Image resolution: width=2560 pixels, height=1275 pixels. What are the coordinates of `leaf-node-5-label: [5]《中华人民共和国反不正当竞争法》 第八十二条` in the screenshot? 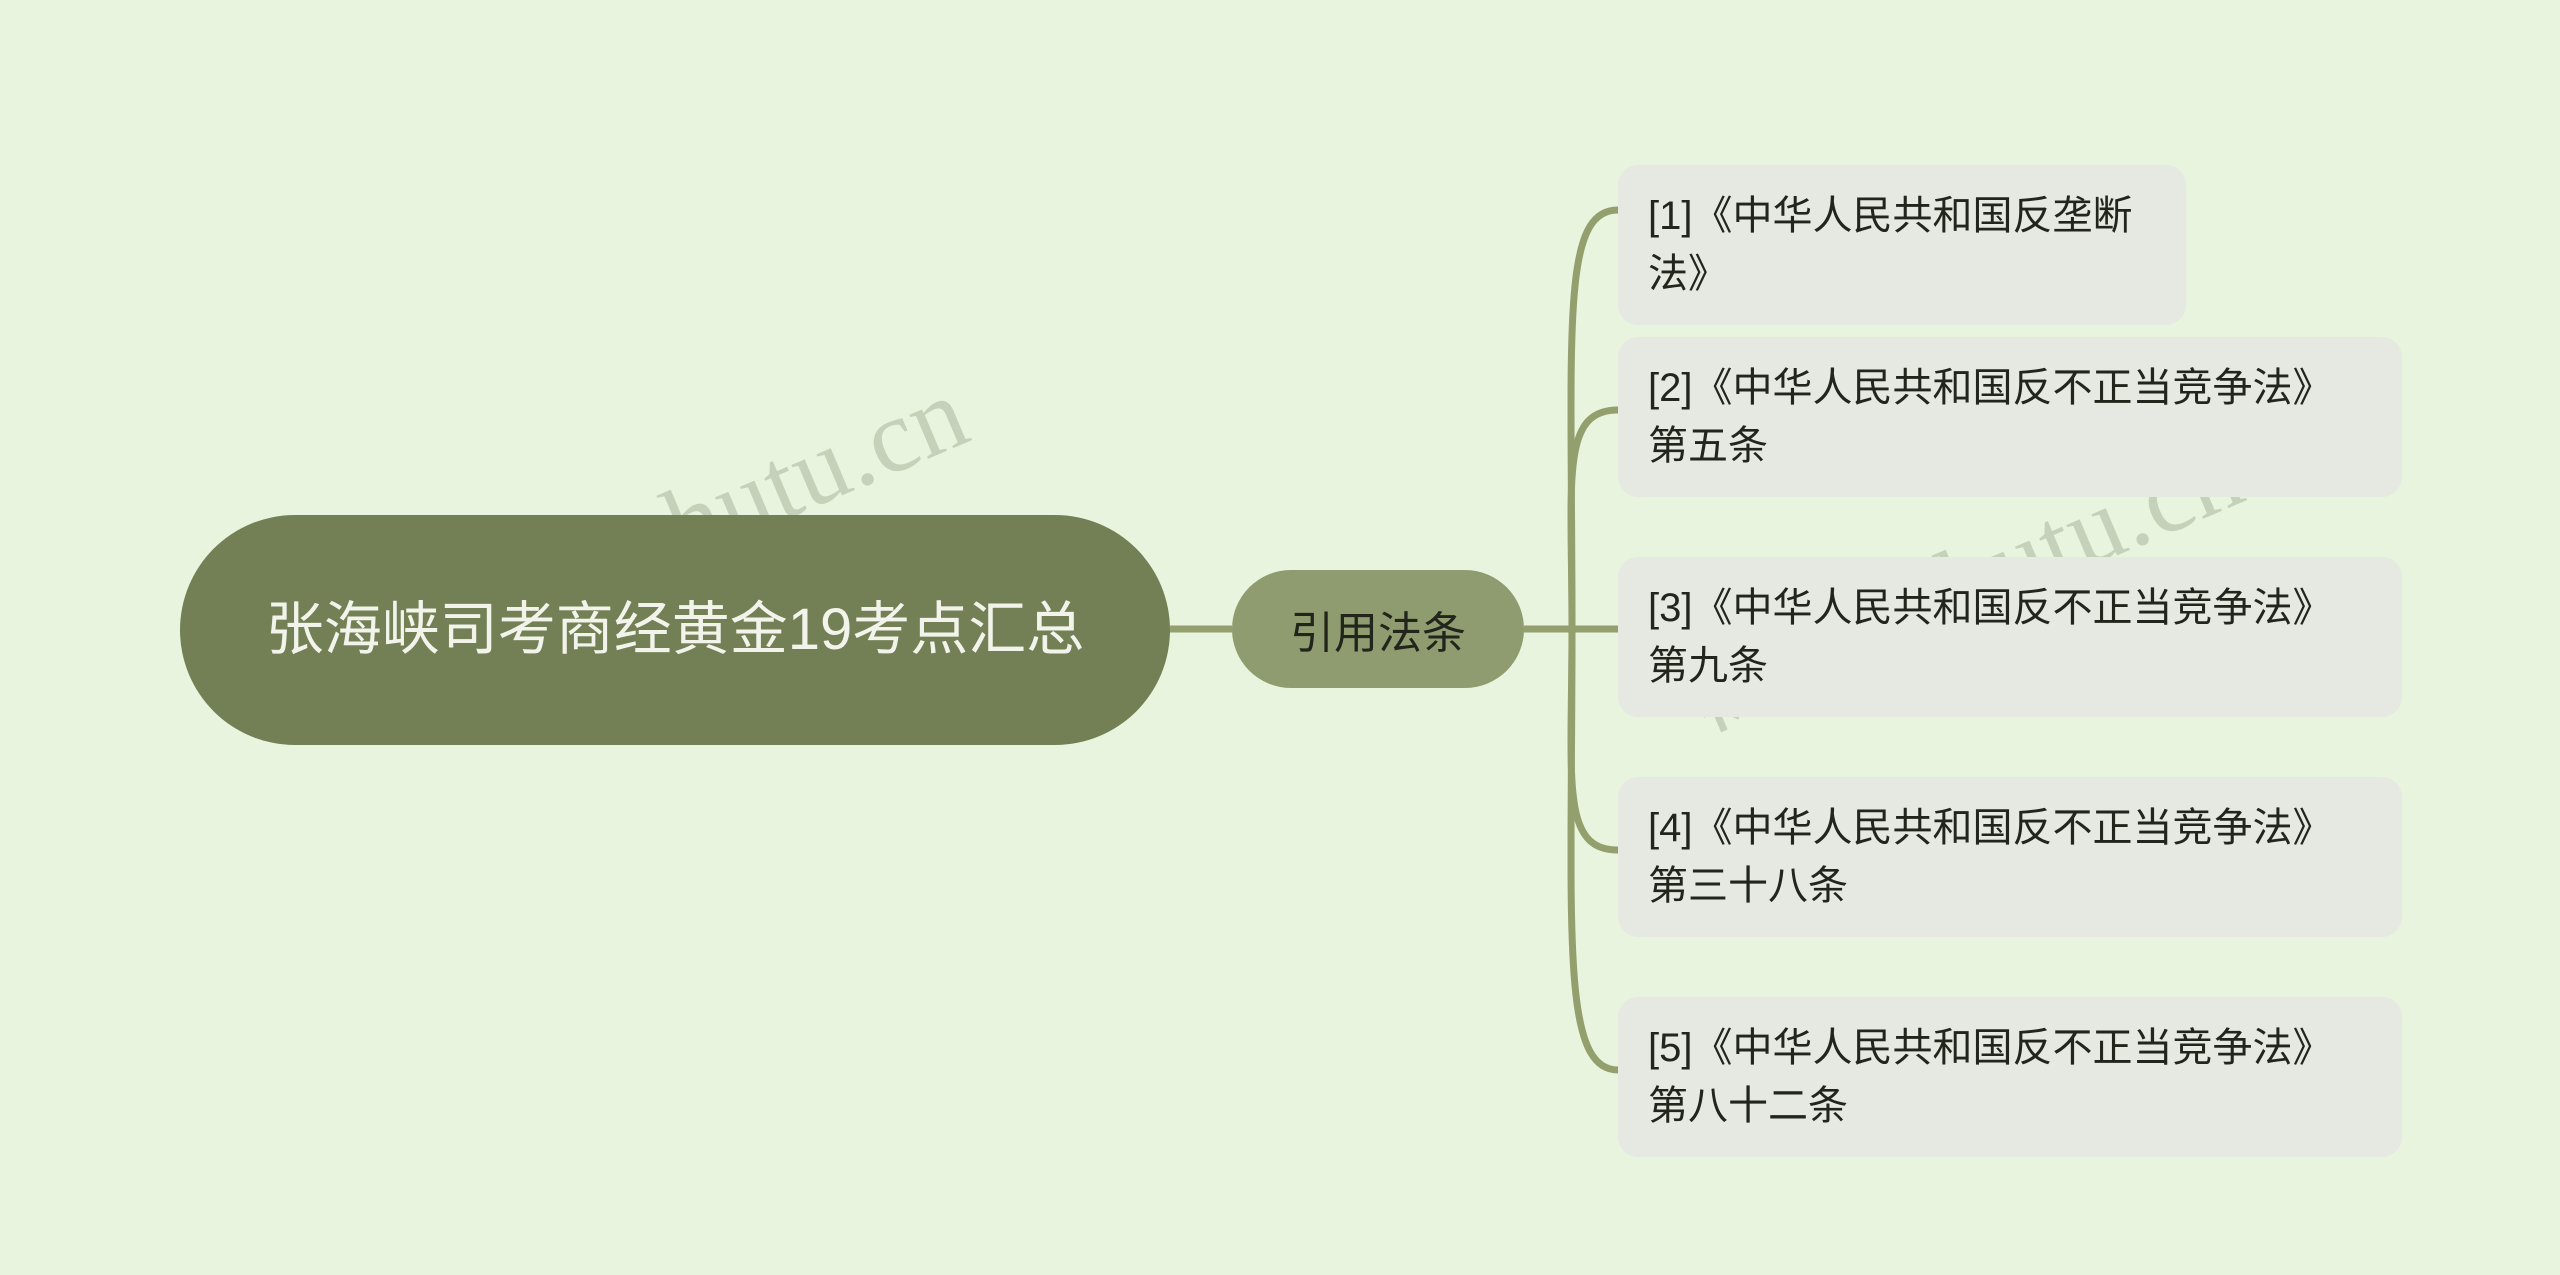 It's located at (1990, 1077).